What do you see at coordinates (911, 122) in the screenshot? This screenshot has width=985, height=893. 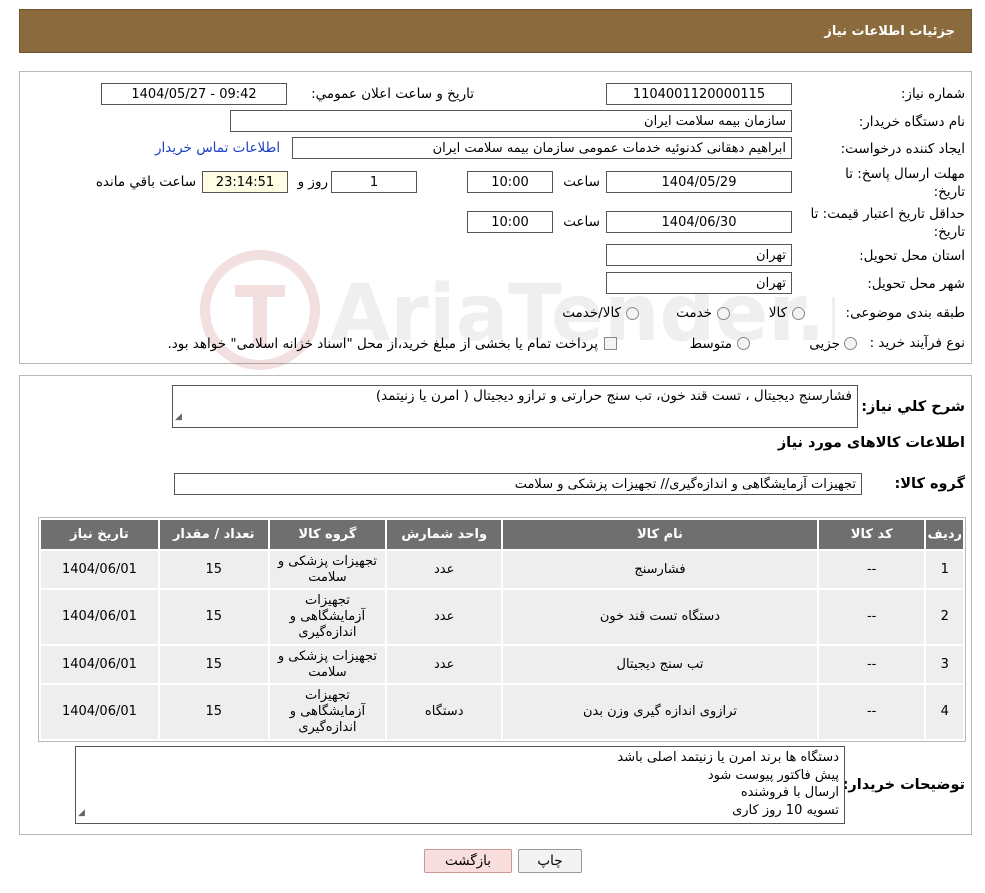 I see `buyer-label: نام دستگاه خریدار:` at bounding box center [911, 122].